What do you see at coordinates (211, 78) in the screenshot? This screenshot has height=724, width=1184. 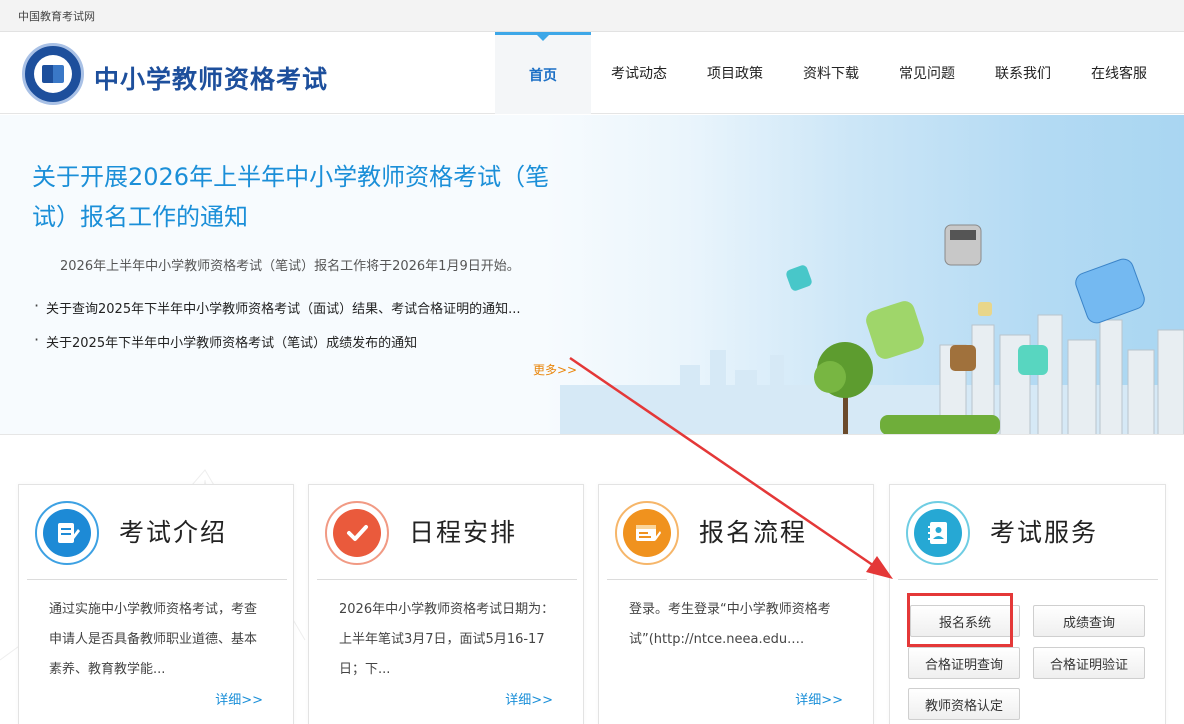 I see `logo-title: 中小学教师资格考试` at bounding box center [211, 78].